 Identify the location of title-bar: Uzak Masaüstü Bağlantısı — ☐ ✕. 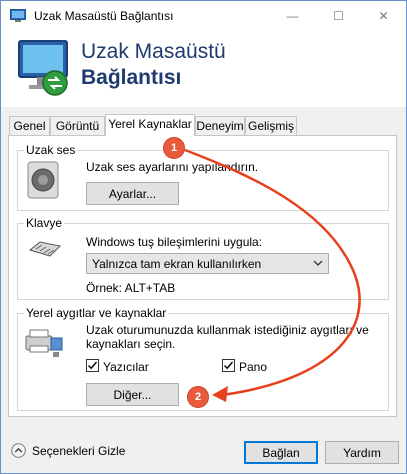
(203, 16).